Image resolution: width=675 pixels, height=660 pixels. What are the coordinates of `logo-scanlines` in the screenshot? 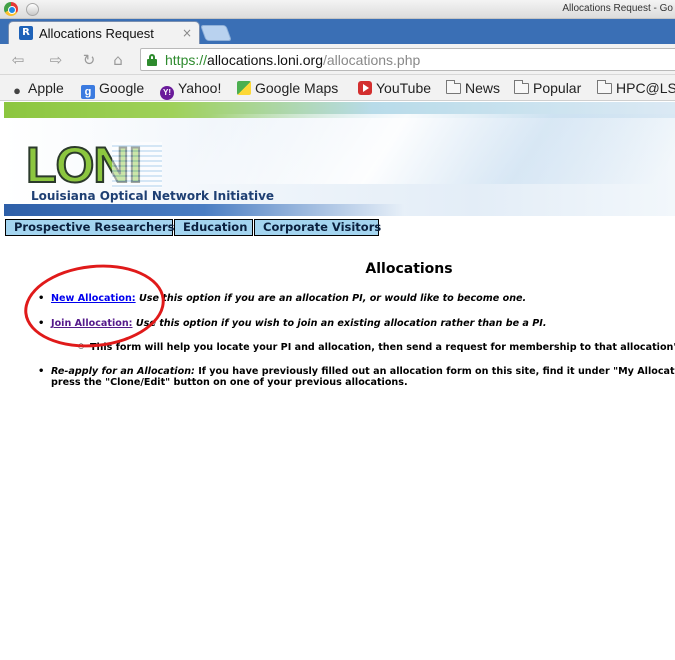 It's located at (137, 165).